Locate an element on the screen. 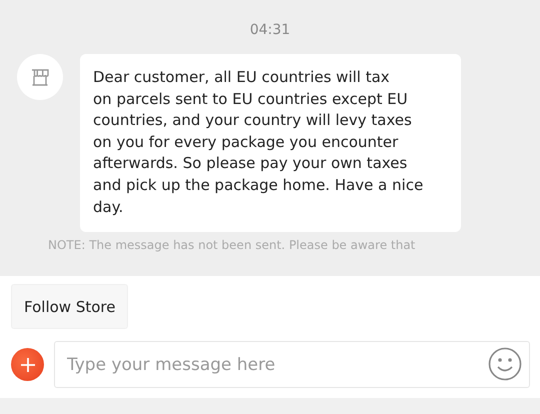  message-input-field: Type your message here is located at coordinates (292, 364).